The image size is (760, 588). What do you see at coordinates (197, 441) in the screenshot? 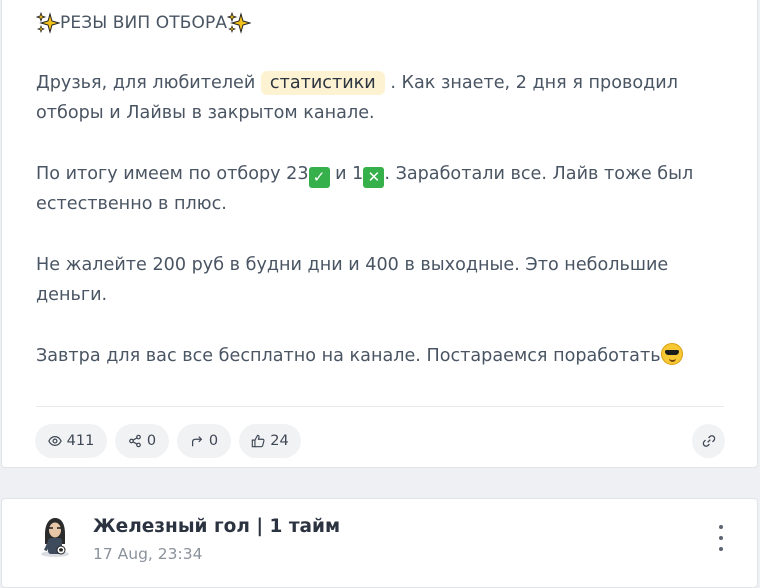
I see `forward-arrow-icon` at bounding box center [197, 441].